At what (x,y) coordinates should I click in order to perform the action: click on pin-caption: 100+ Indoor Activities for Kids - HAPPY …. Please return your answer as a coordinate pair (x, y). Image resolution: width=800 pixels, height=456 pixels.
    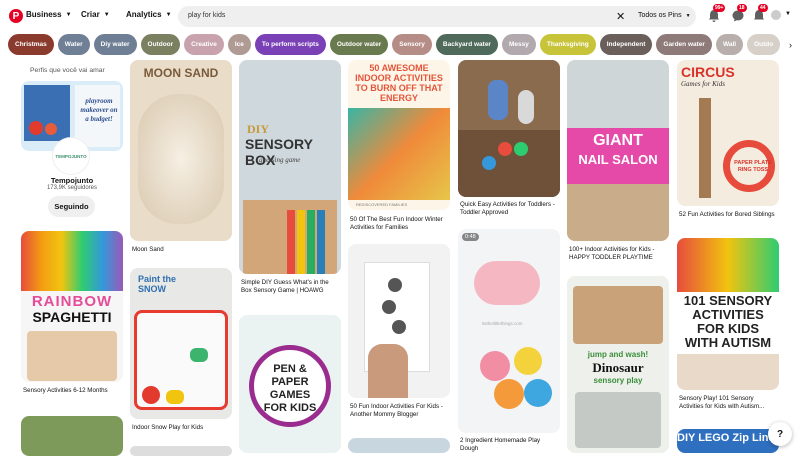
    Looking at the image, I should click on (619, 253).